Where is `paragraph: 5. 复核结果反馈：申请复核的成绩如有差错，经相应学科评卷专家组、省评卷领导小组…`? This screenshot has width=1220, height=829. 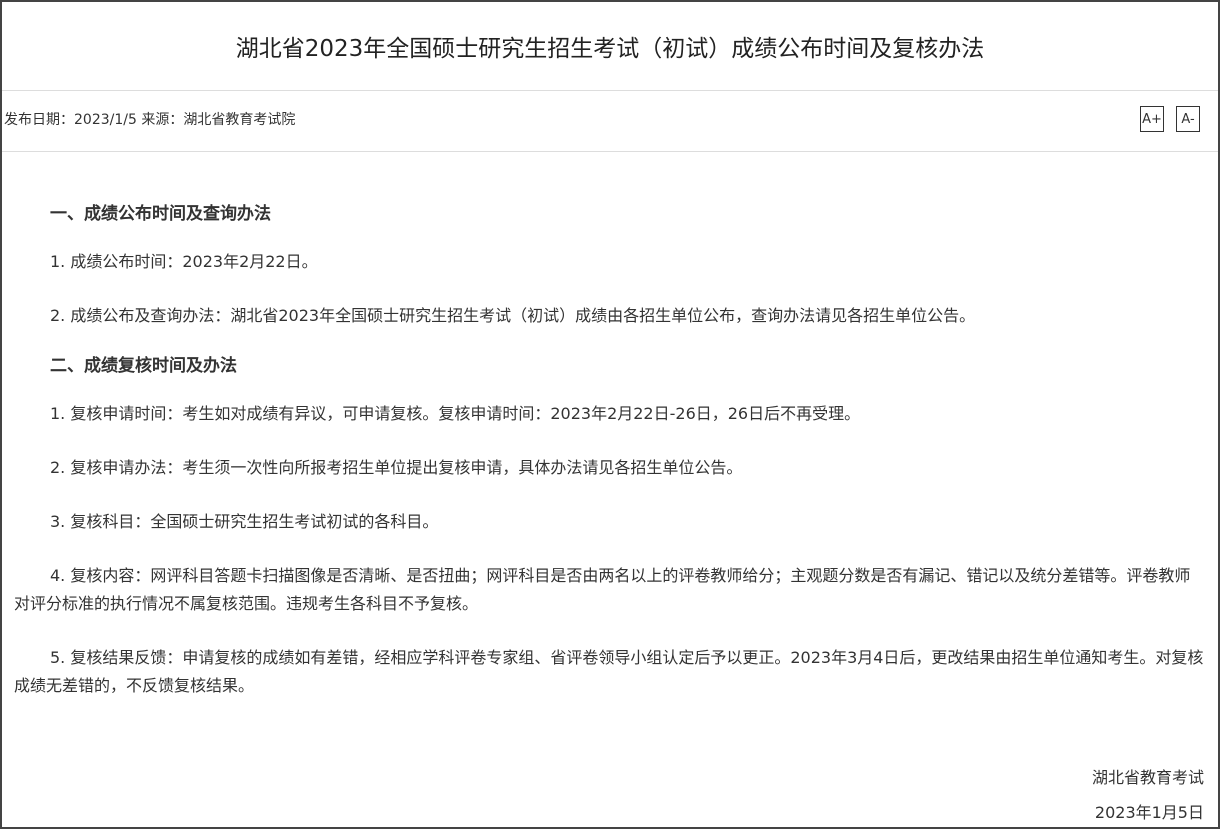
paragraph: 5. 复核结果反馈：申请复核的成绩如有差错，经相应学科评卷专家组、省评卷领导小组… is located at coordinates (609, 671).